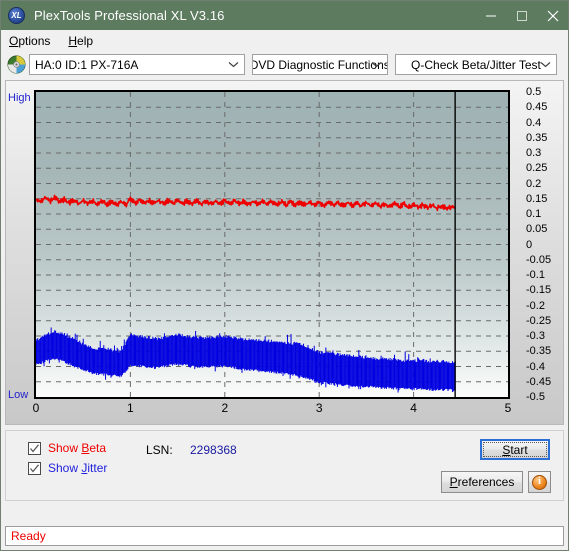 The height and width of the screenshot is (551, 569). Describe the element at coordinates (272, 410) in the screenshot. I see `x-axis-tick-labels: 0 1 2 3 4 5` at that location.